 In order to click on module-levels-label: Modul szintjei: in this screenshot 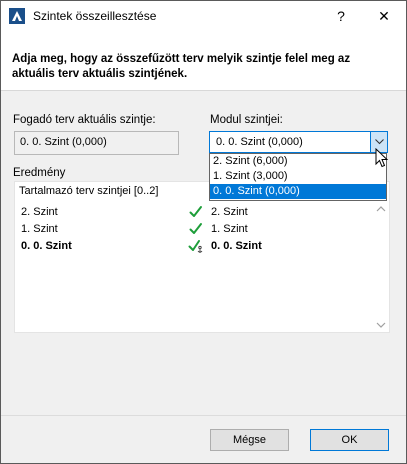, I will do `click(246, 120)`.